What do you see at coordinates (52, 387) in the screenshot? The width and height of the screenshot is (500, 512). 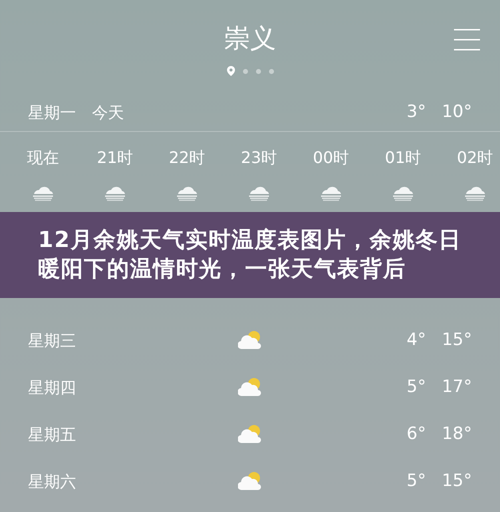 I see `day-label: 星期四` at bounding box center [52, 387].